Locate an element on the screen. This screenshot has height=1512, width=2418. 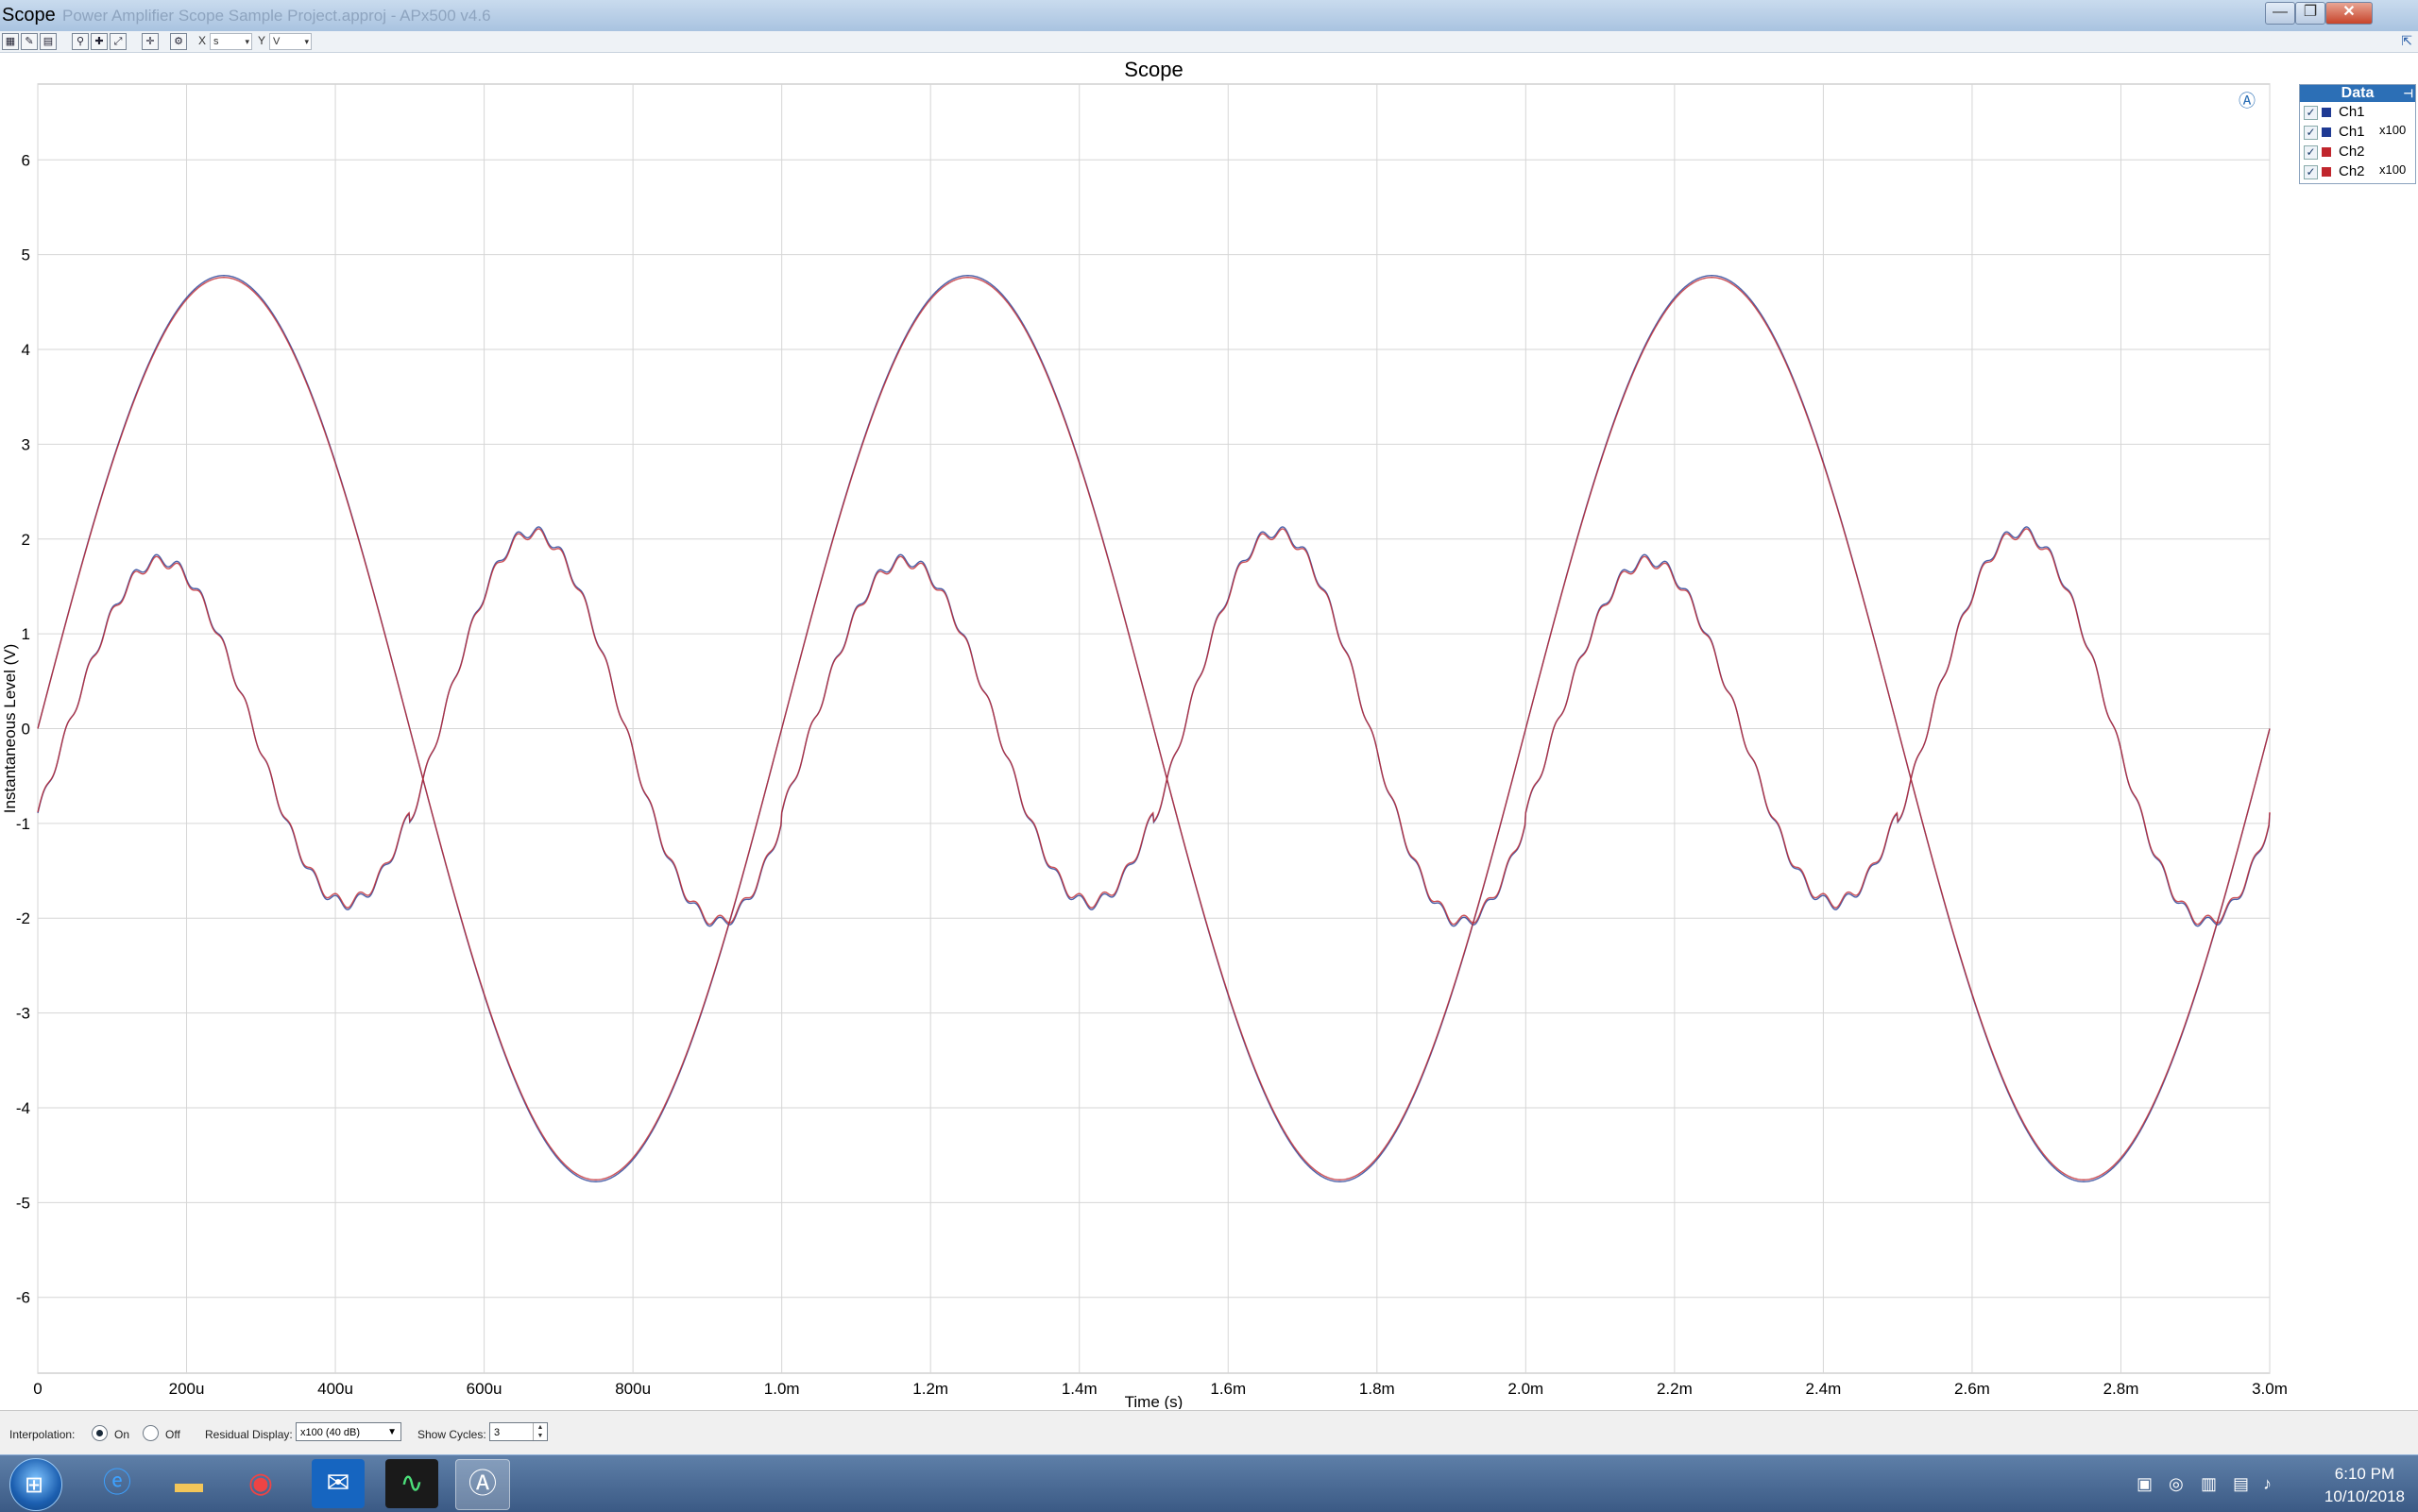
legend-item: ✓ Ch2 x100 is located at coordinates (2357, 171).